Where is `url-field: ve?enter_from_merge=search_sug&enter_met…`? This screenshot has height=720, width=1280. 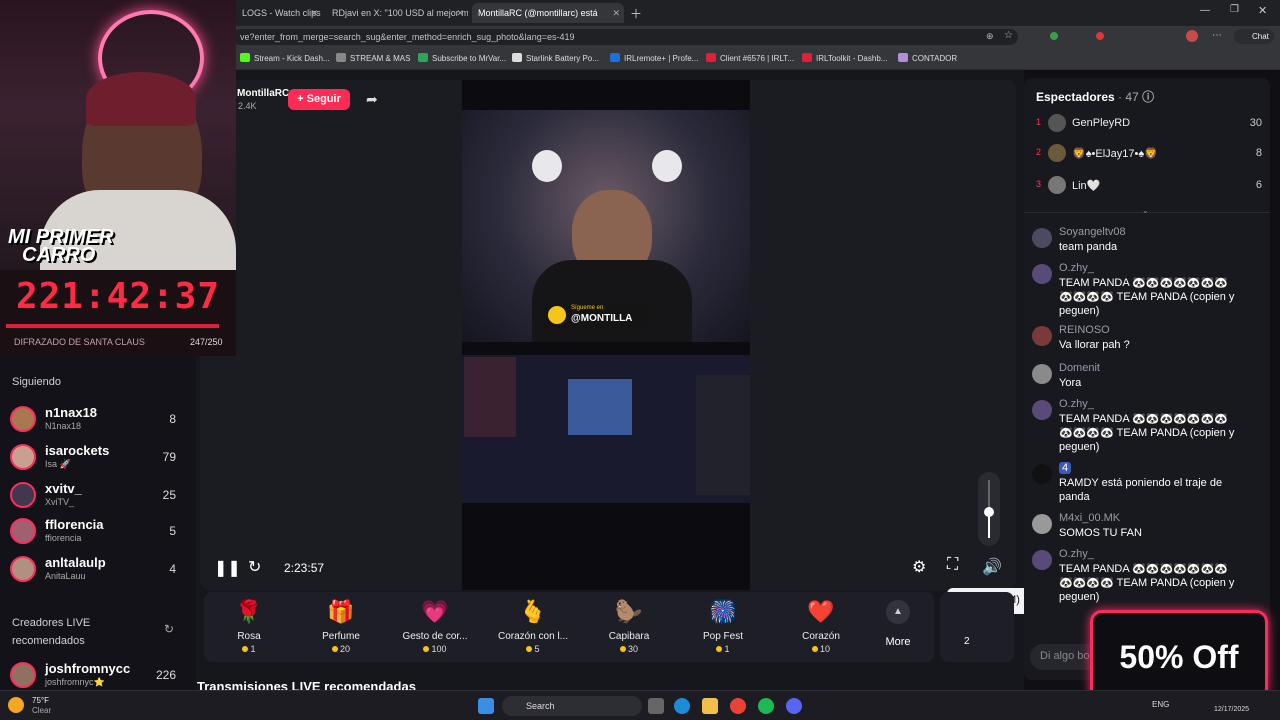 url-field: ve?enter_from_merge=search_sug&enter_met… is located at coordinates (625, 37).